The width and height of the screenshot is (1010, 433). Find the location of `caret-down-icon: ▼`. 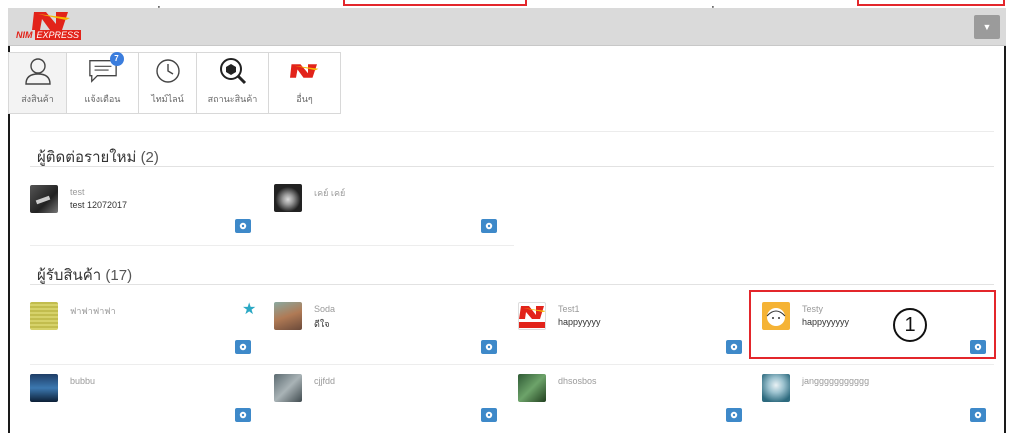

caret-down-icon: ▼ is located at coordinates (987, 27).